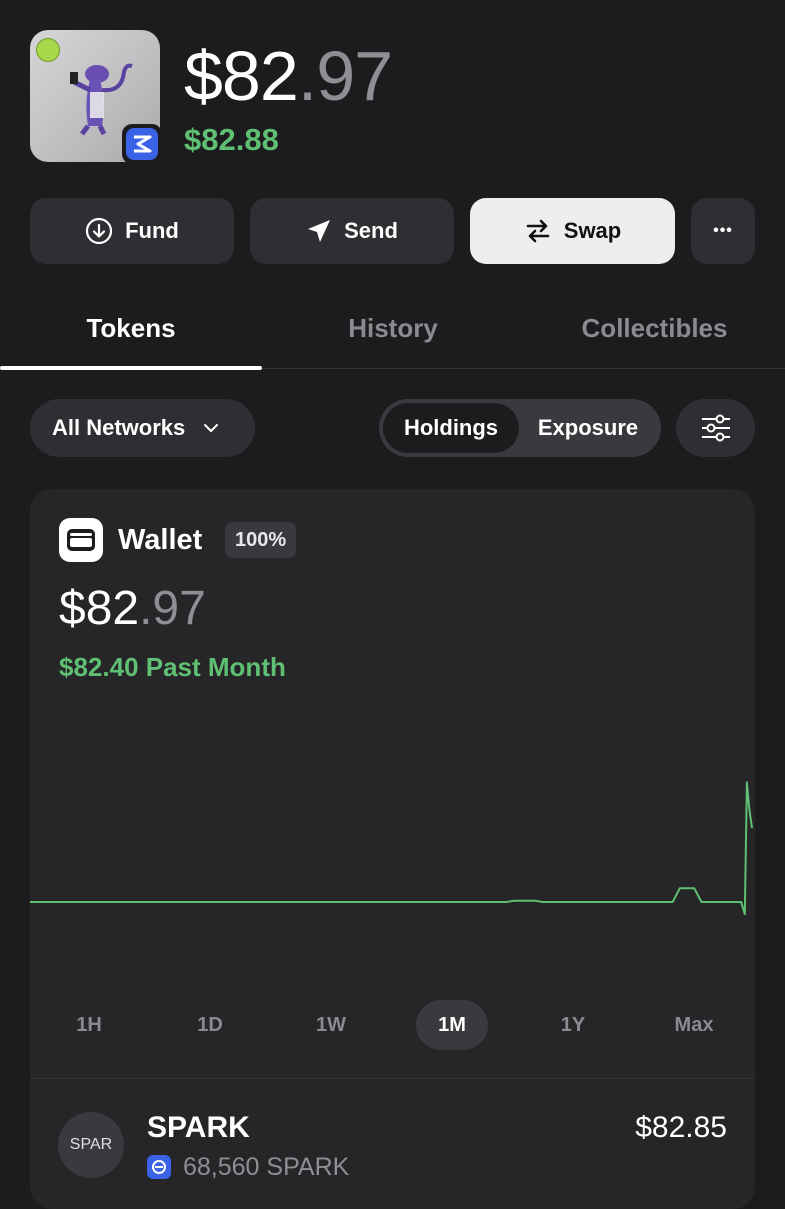 This screenshot has height=1209, width=785. I want to click on allocation-percent-badge: 100%, so click(261, 540).